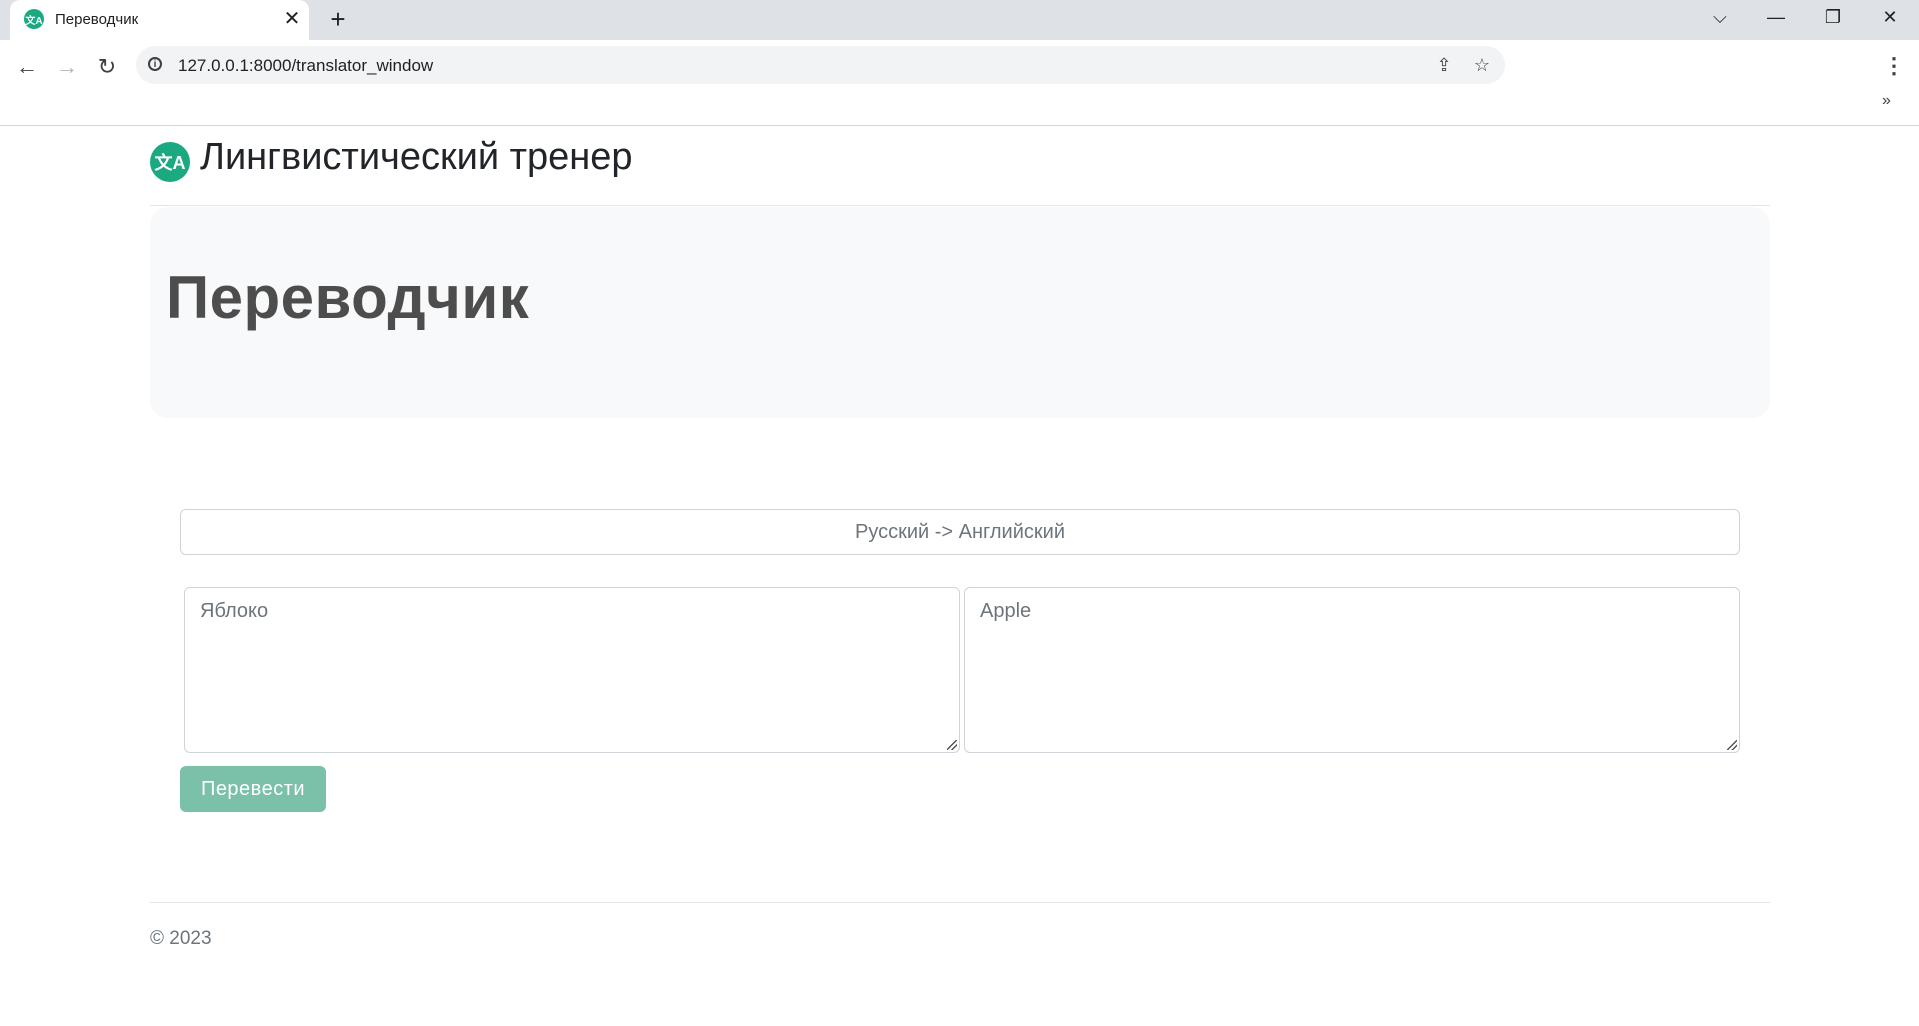 This screenshot has height=1026, width=1919. I want to click on share-icon: ⇪, so click(1444, 65).